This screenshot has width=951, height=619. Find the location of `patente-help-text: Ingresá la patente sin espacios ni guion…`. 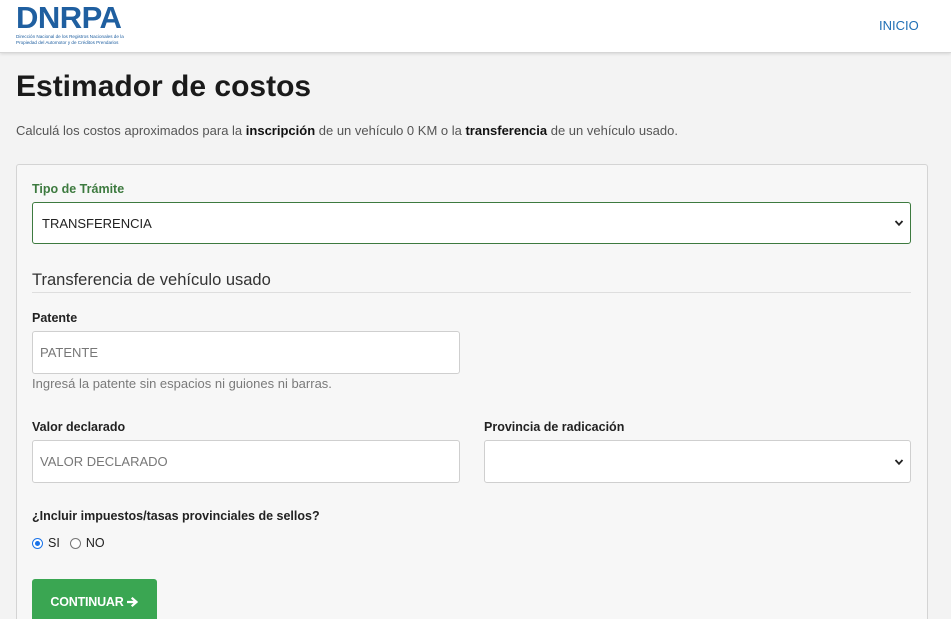

patente-help-text: Ingresá la patente sin espacios ni guion… is located at coordinates (182, 383).